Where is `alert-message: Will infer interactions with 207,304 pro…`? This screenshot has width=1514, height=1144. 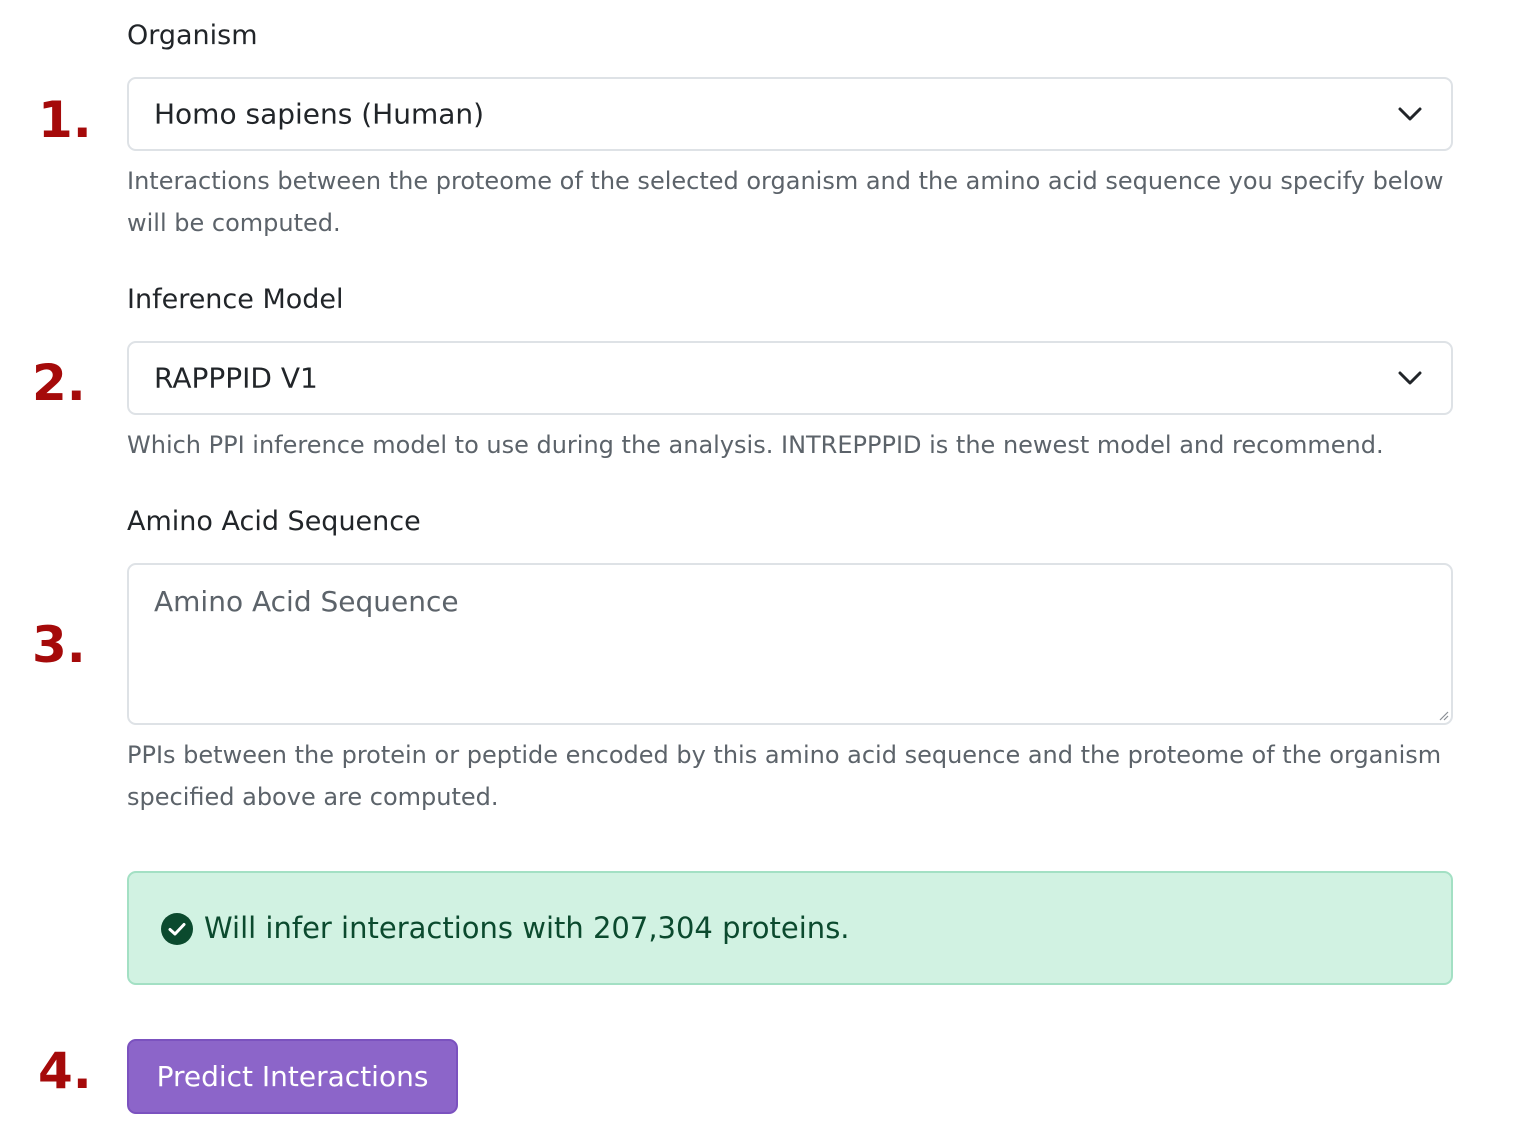
alert-message: Will infer interactions with 207,304 pro… is located at coordinates (527, 928).